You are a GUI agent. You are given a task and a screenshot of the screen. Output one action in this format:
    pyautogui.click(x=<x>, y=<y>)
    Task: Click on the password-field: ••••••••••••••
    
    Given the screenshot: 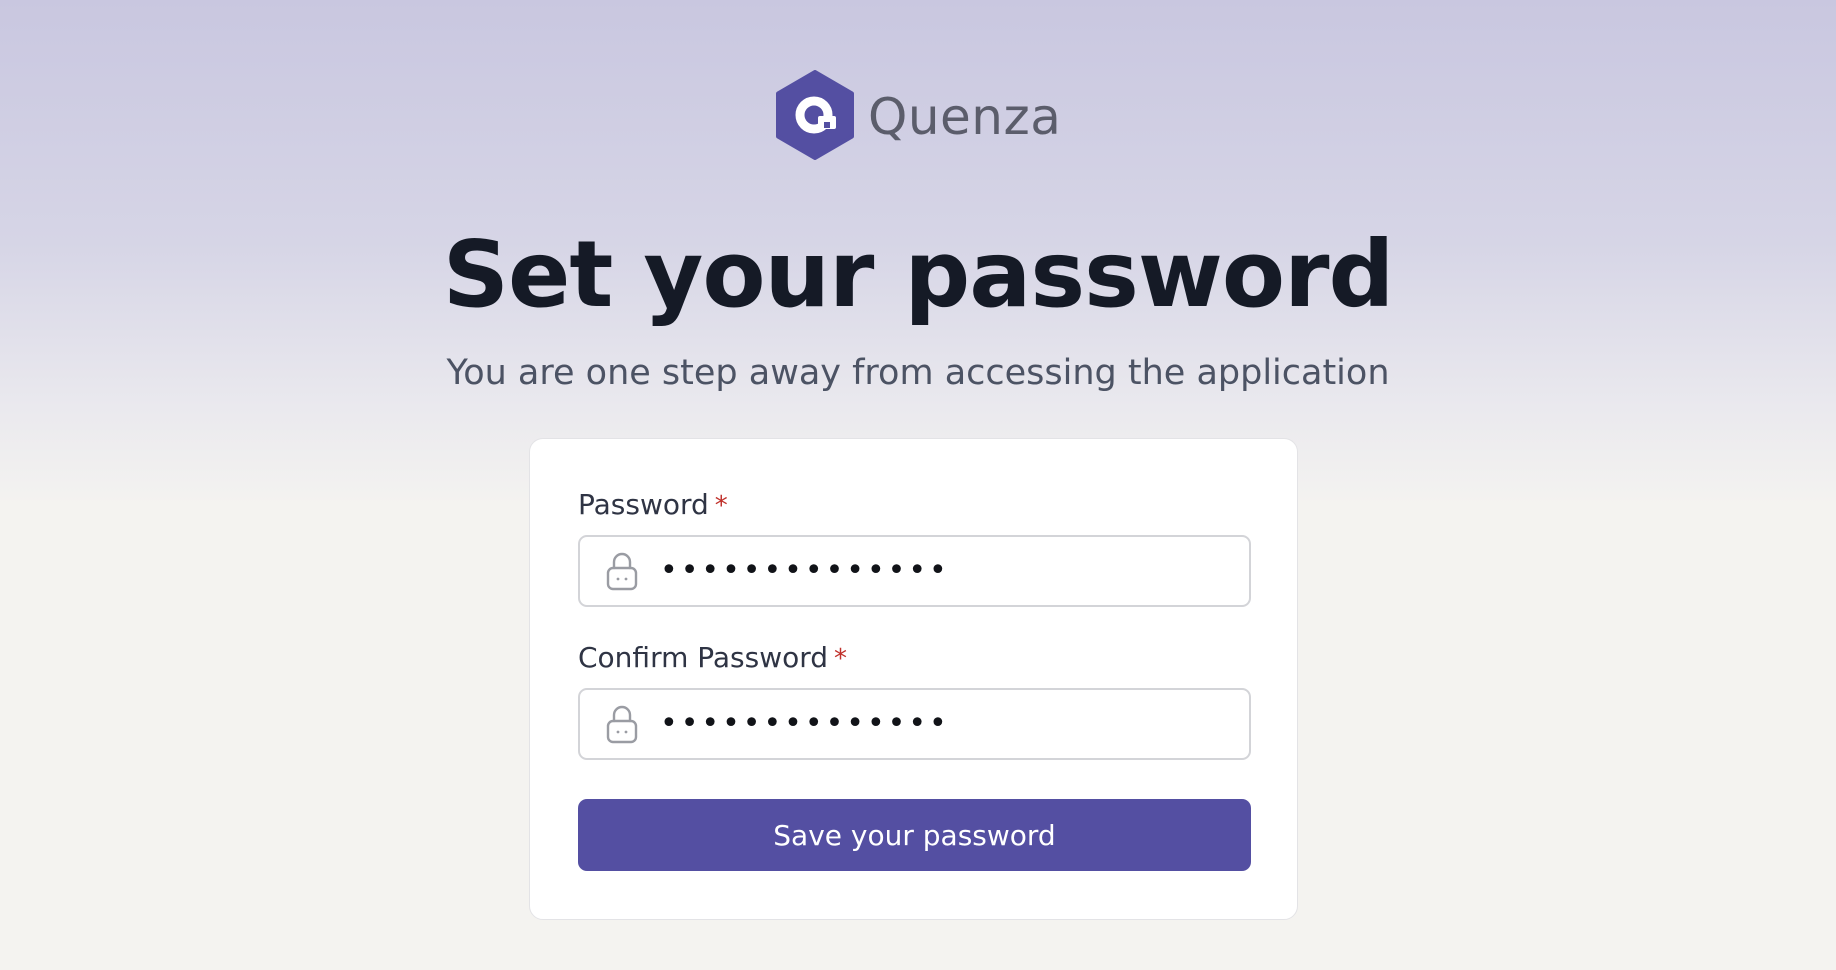 What is the action you would take?
    pyautogui.click(x=914, y=571)
    